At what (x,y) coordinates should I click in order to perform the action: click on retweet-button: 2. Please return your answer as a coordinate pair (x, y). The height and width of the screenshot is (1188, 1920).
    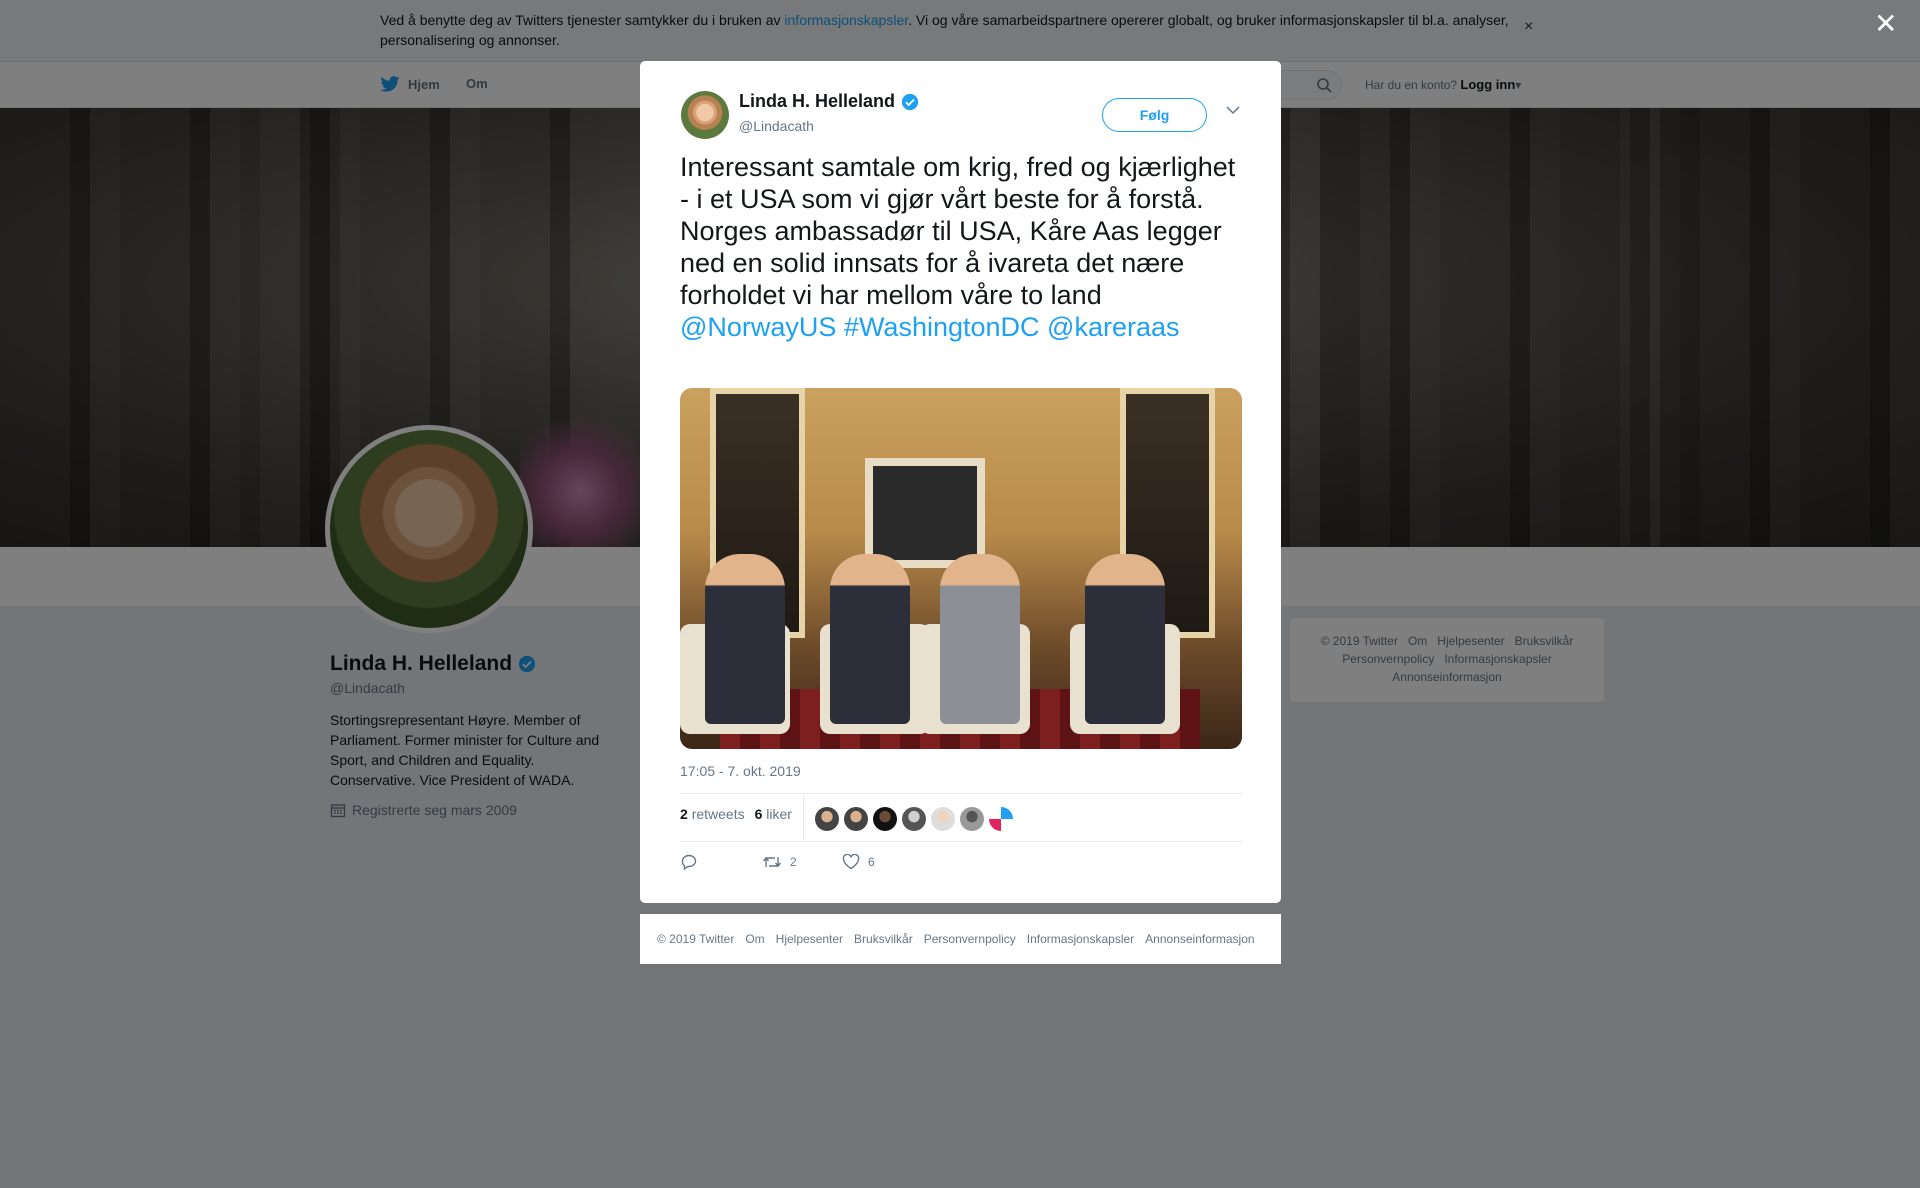
    Looking at the image, I should click on (802, 862).